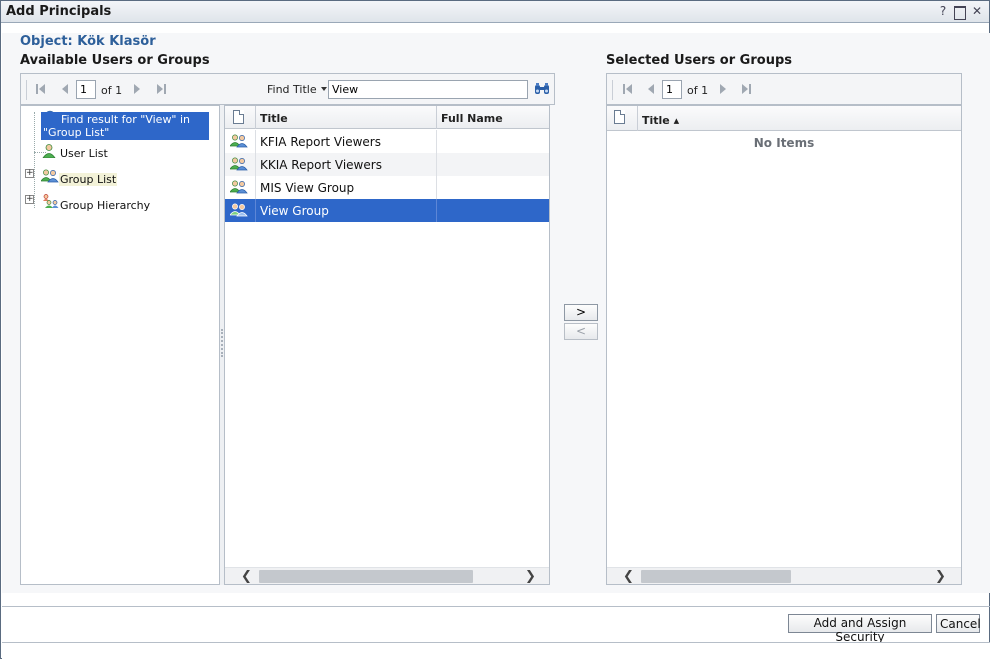 The image size is (990, 659). I want to click on available-toolbar: 1 of 1 Find Title View, so click(287, 89).